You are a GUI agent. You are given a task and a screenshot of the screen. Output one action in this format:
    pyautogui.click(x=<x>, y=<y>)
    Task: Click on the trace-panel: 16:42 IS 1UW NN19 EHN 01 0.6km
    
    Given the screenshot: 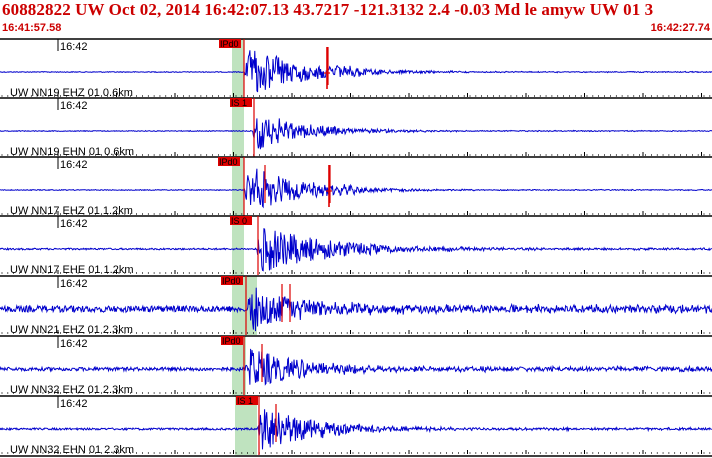 What is the action you would take?
    pyautogui.click(x=356, y=127)
    